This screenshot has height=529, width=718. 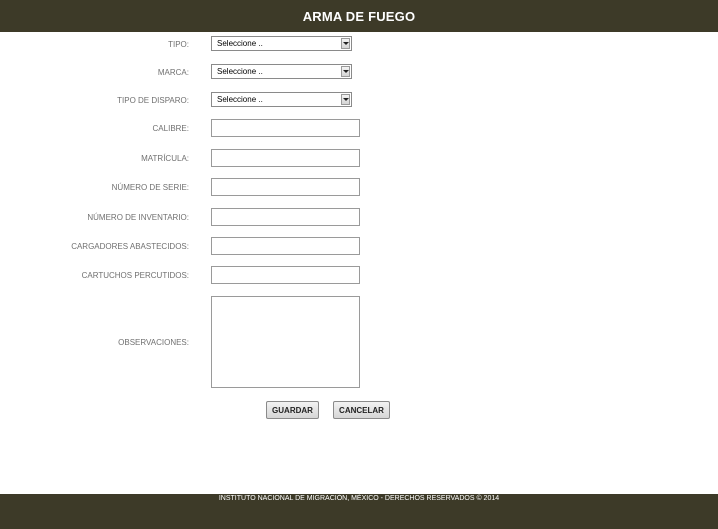 What do you see at coordinates (130, 246) in the screenshot?
I see `cargadores-label: CARGADORES ABASTECIDOS:` at bounding box center [130, 246].